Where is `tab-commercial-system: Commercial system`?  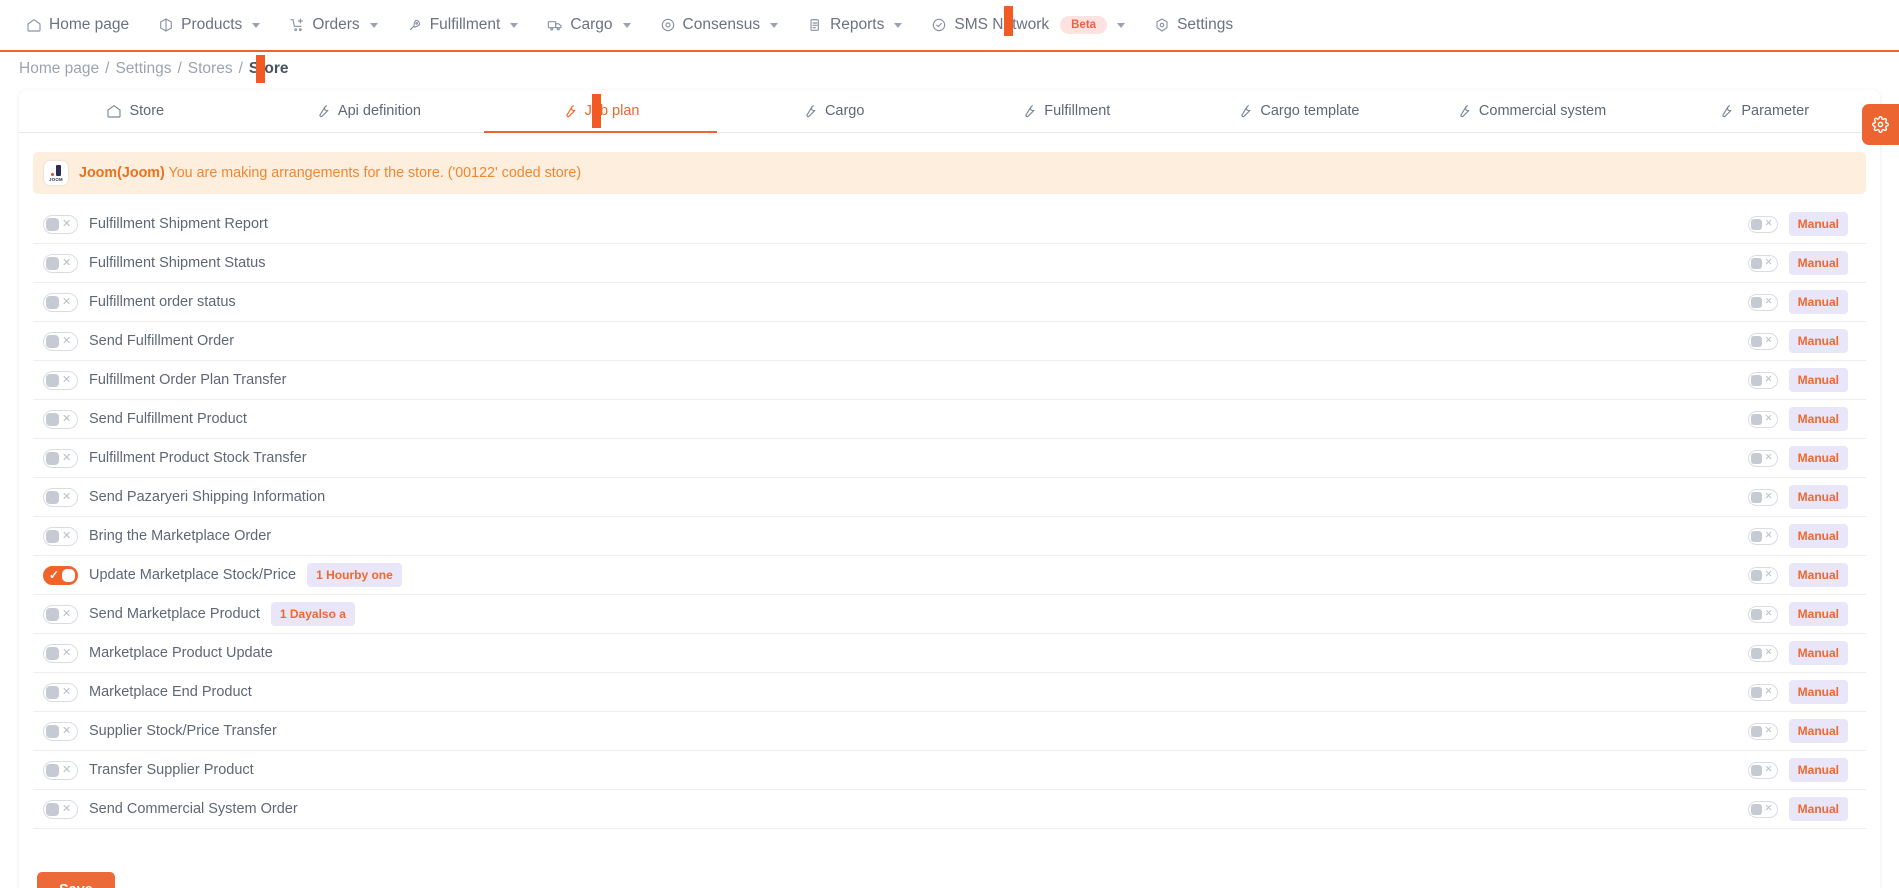 tab-commercial-system: Commercial system is located at coordinates (1531, 111).